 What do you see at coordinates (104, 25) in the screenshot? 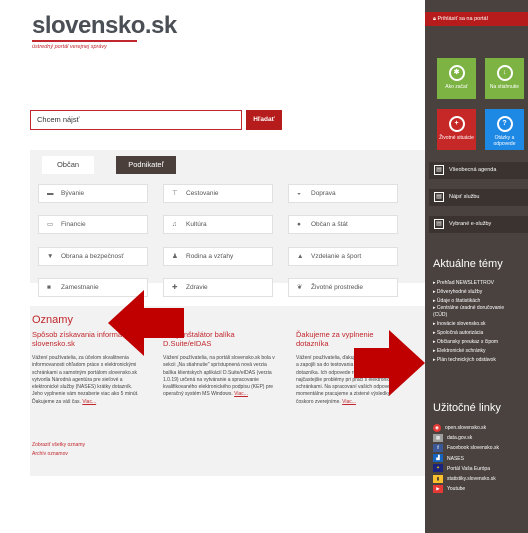
I see `logo-title: slovensko.sk` at bounding box center [104, 25].